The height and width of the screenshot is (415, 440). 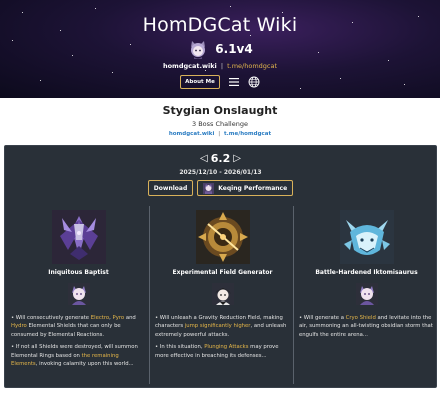 I want to click on description-text: • Will consecutively generate, so click(x=51, y=318).